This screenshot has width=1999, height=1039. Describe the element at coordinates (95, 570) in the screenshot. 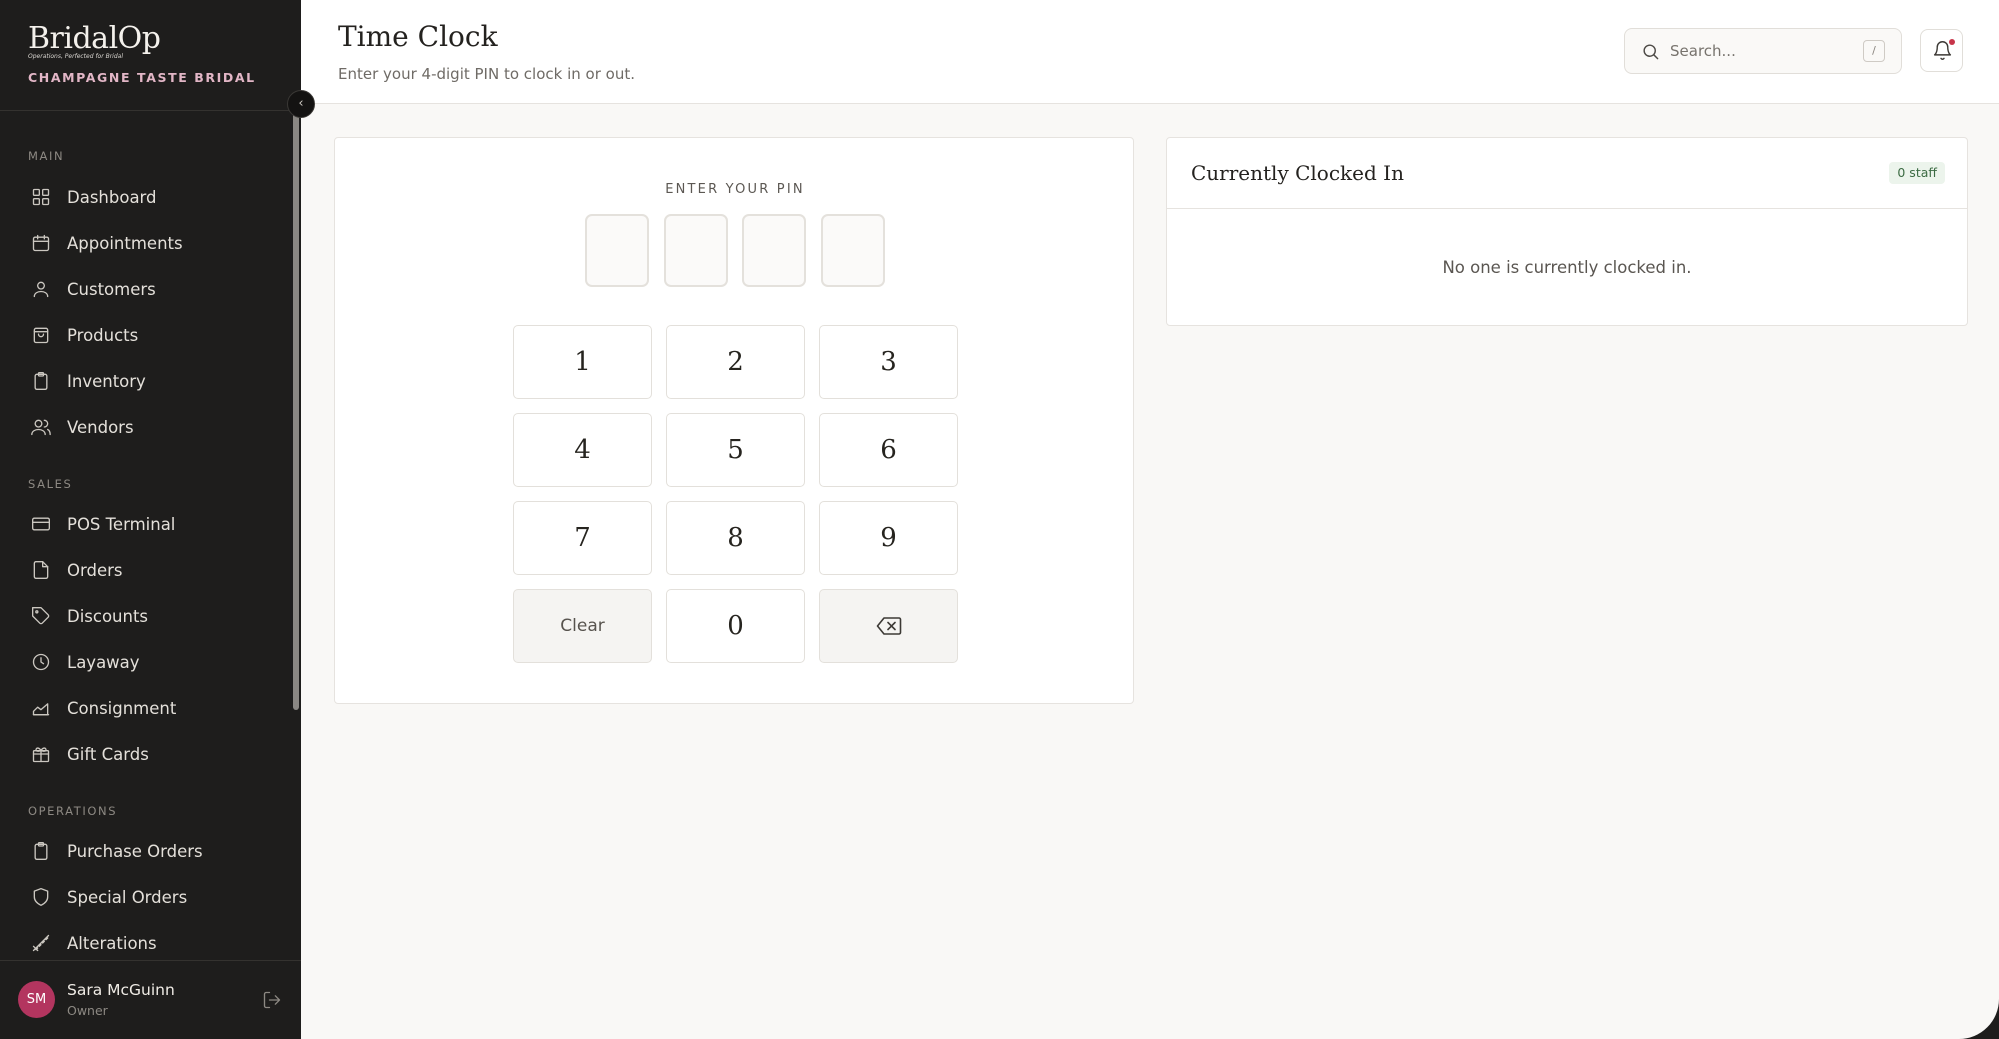

I see `sidebar-item-label: Orders` at that location.